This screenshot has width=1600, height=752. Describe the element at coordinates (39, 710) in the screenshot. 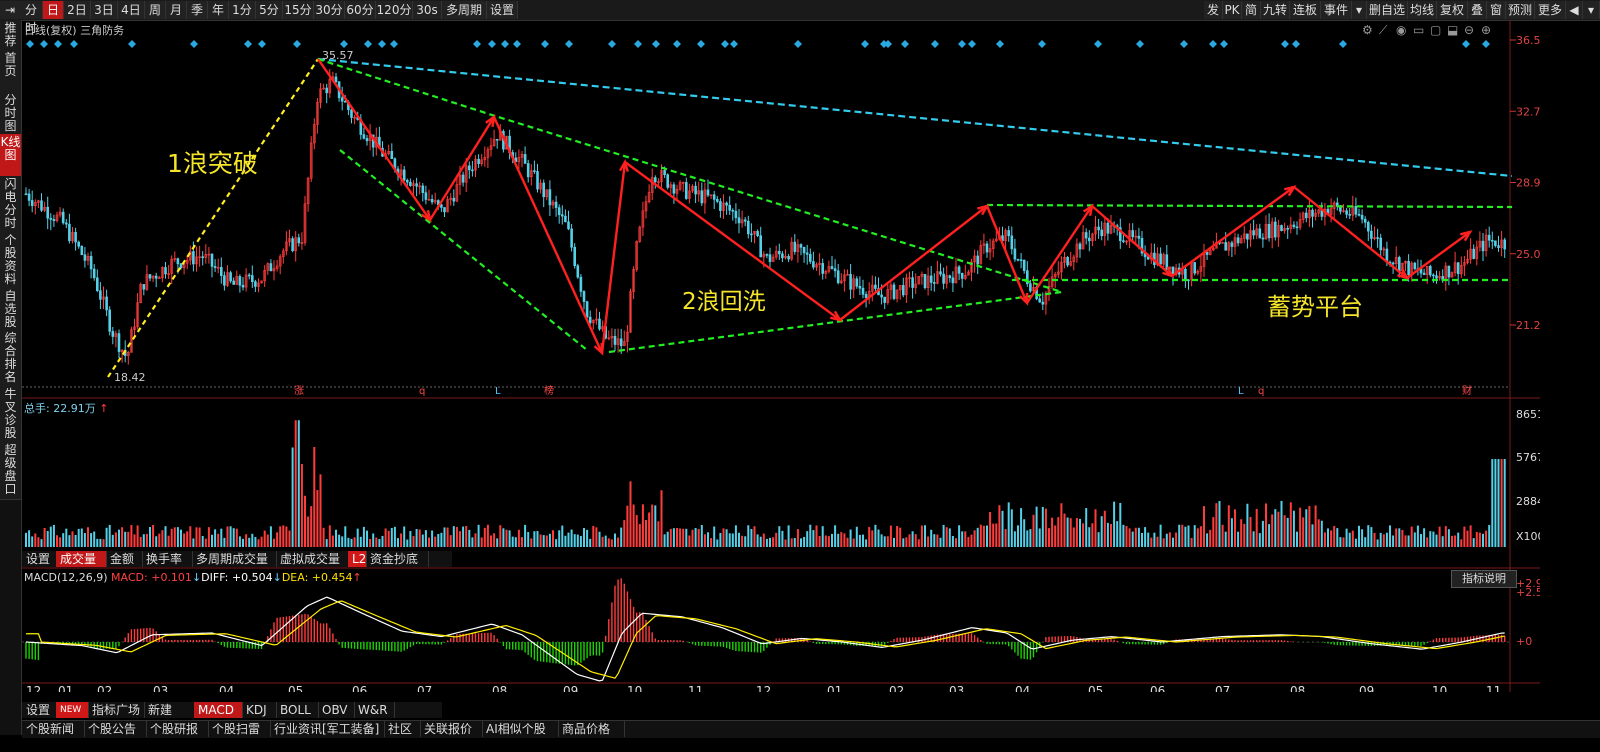

I see `indicator-tab-0: 设置` at that location.